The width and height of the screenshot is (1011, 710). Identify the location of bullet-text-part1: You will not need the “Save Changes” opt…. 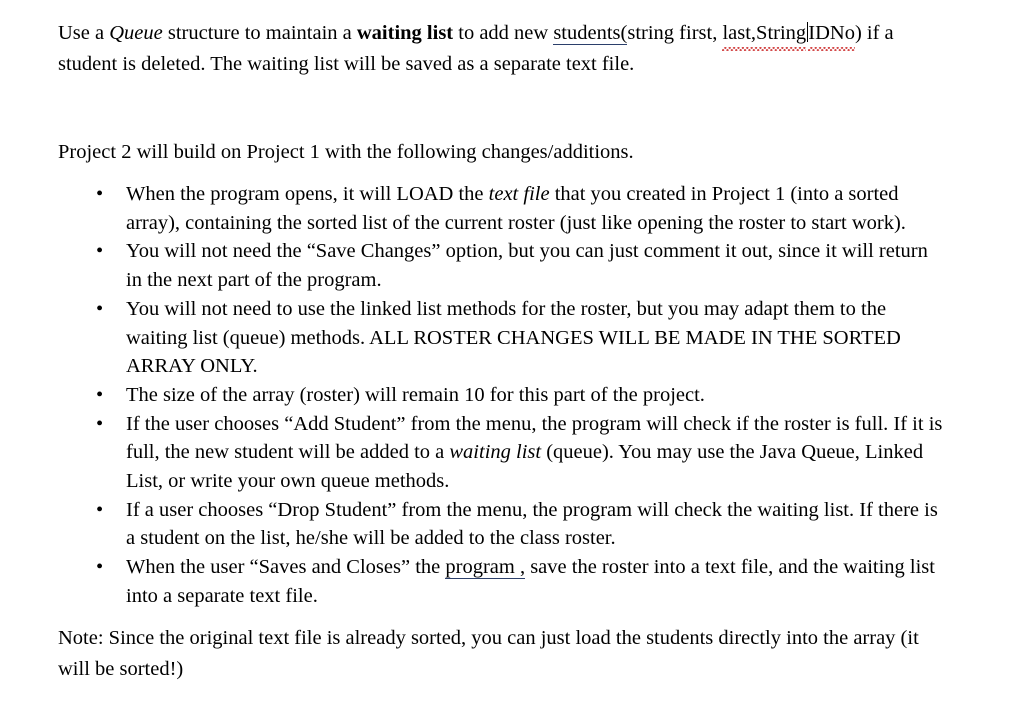
(527, 266).